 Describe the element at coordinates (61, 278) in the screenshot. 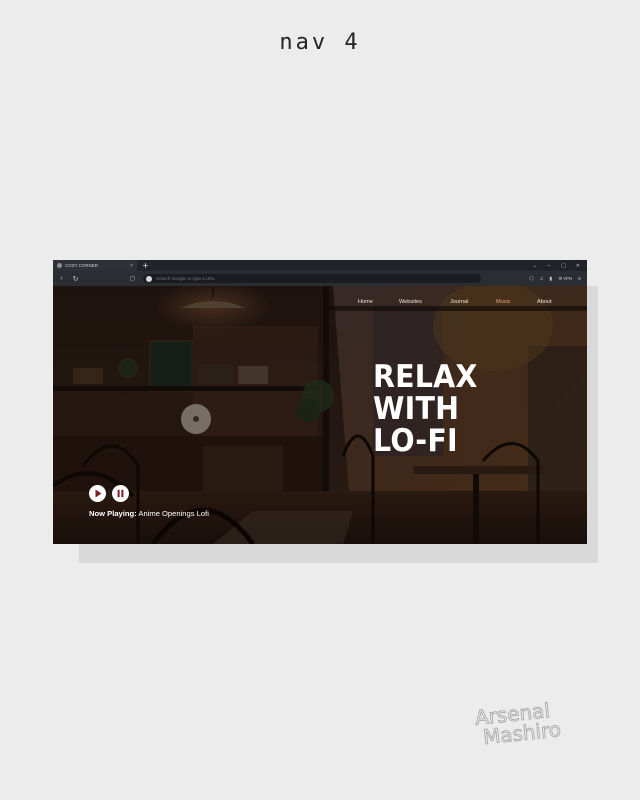

I see `back-icon: ‹` at that location.